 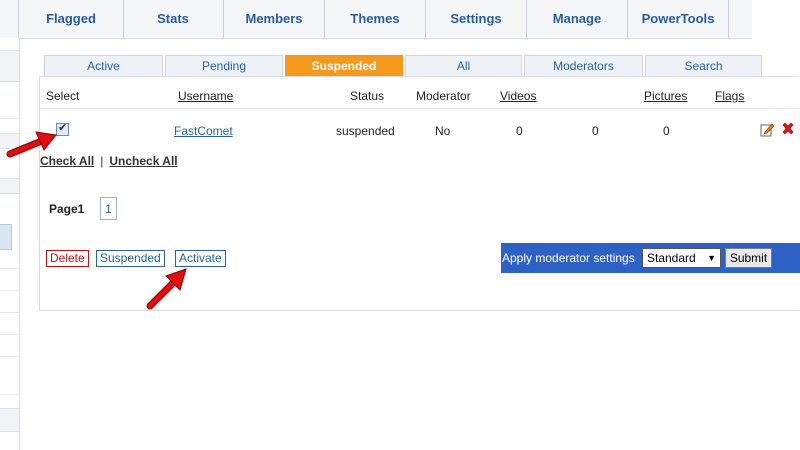 What do you see at coordinates (130, 258) in the screenshot?
I see `suspended-button: Suspended` at bounding box center [130, 258].